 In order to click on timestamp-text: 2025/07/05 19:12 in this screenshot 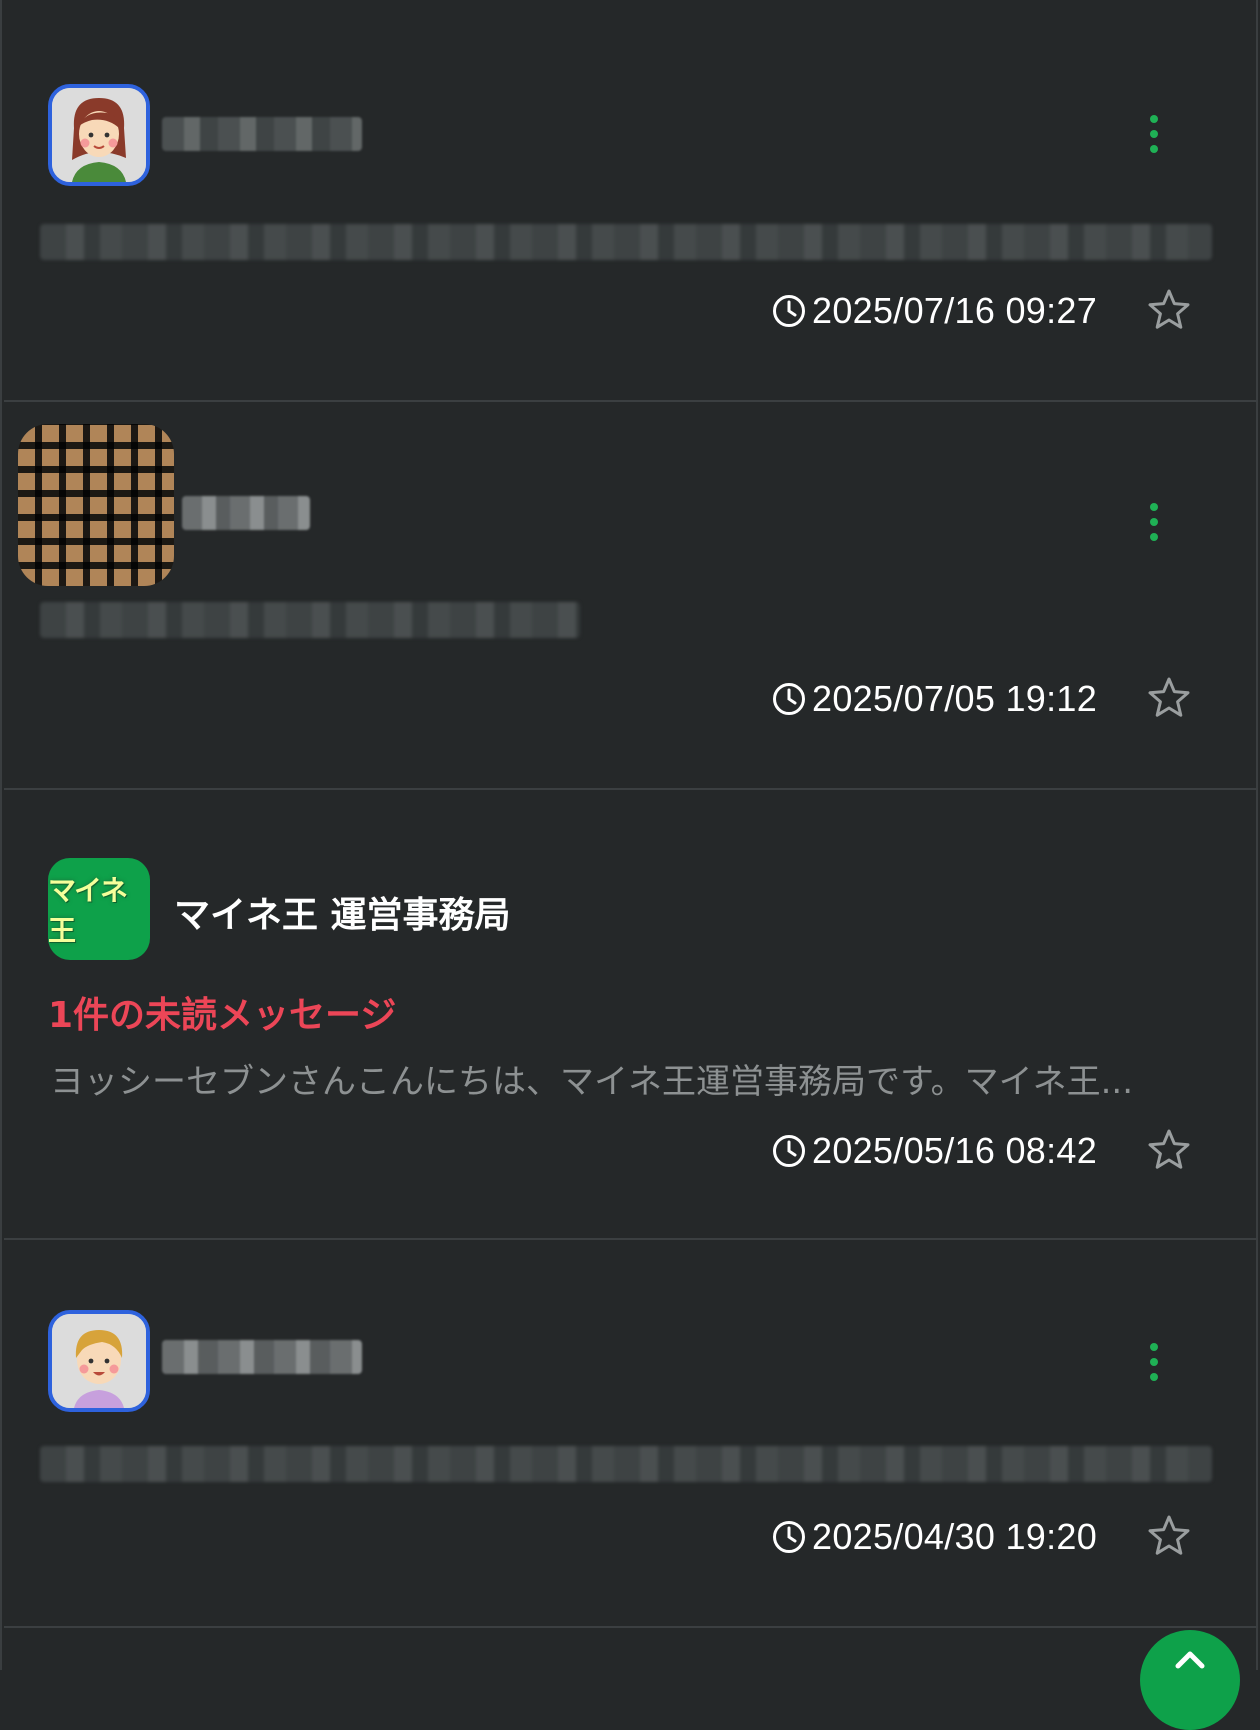, I will do `click(955, 698)`.